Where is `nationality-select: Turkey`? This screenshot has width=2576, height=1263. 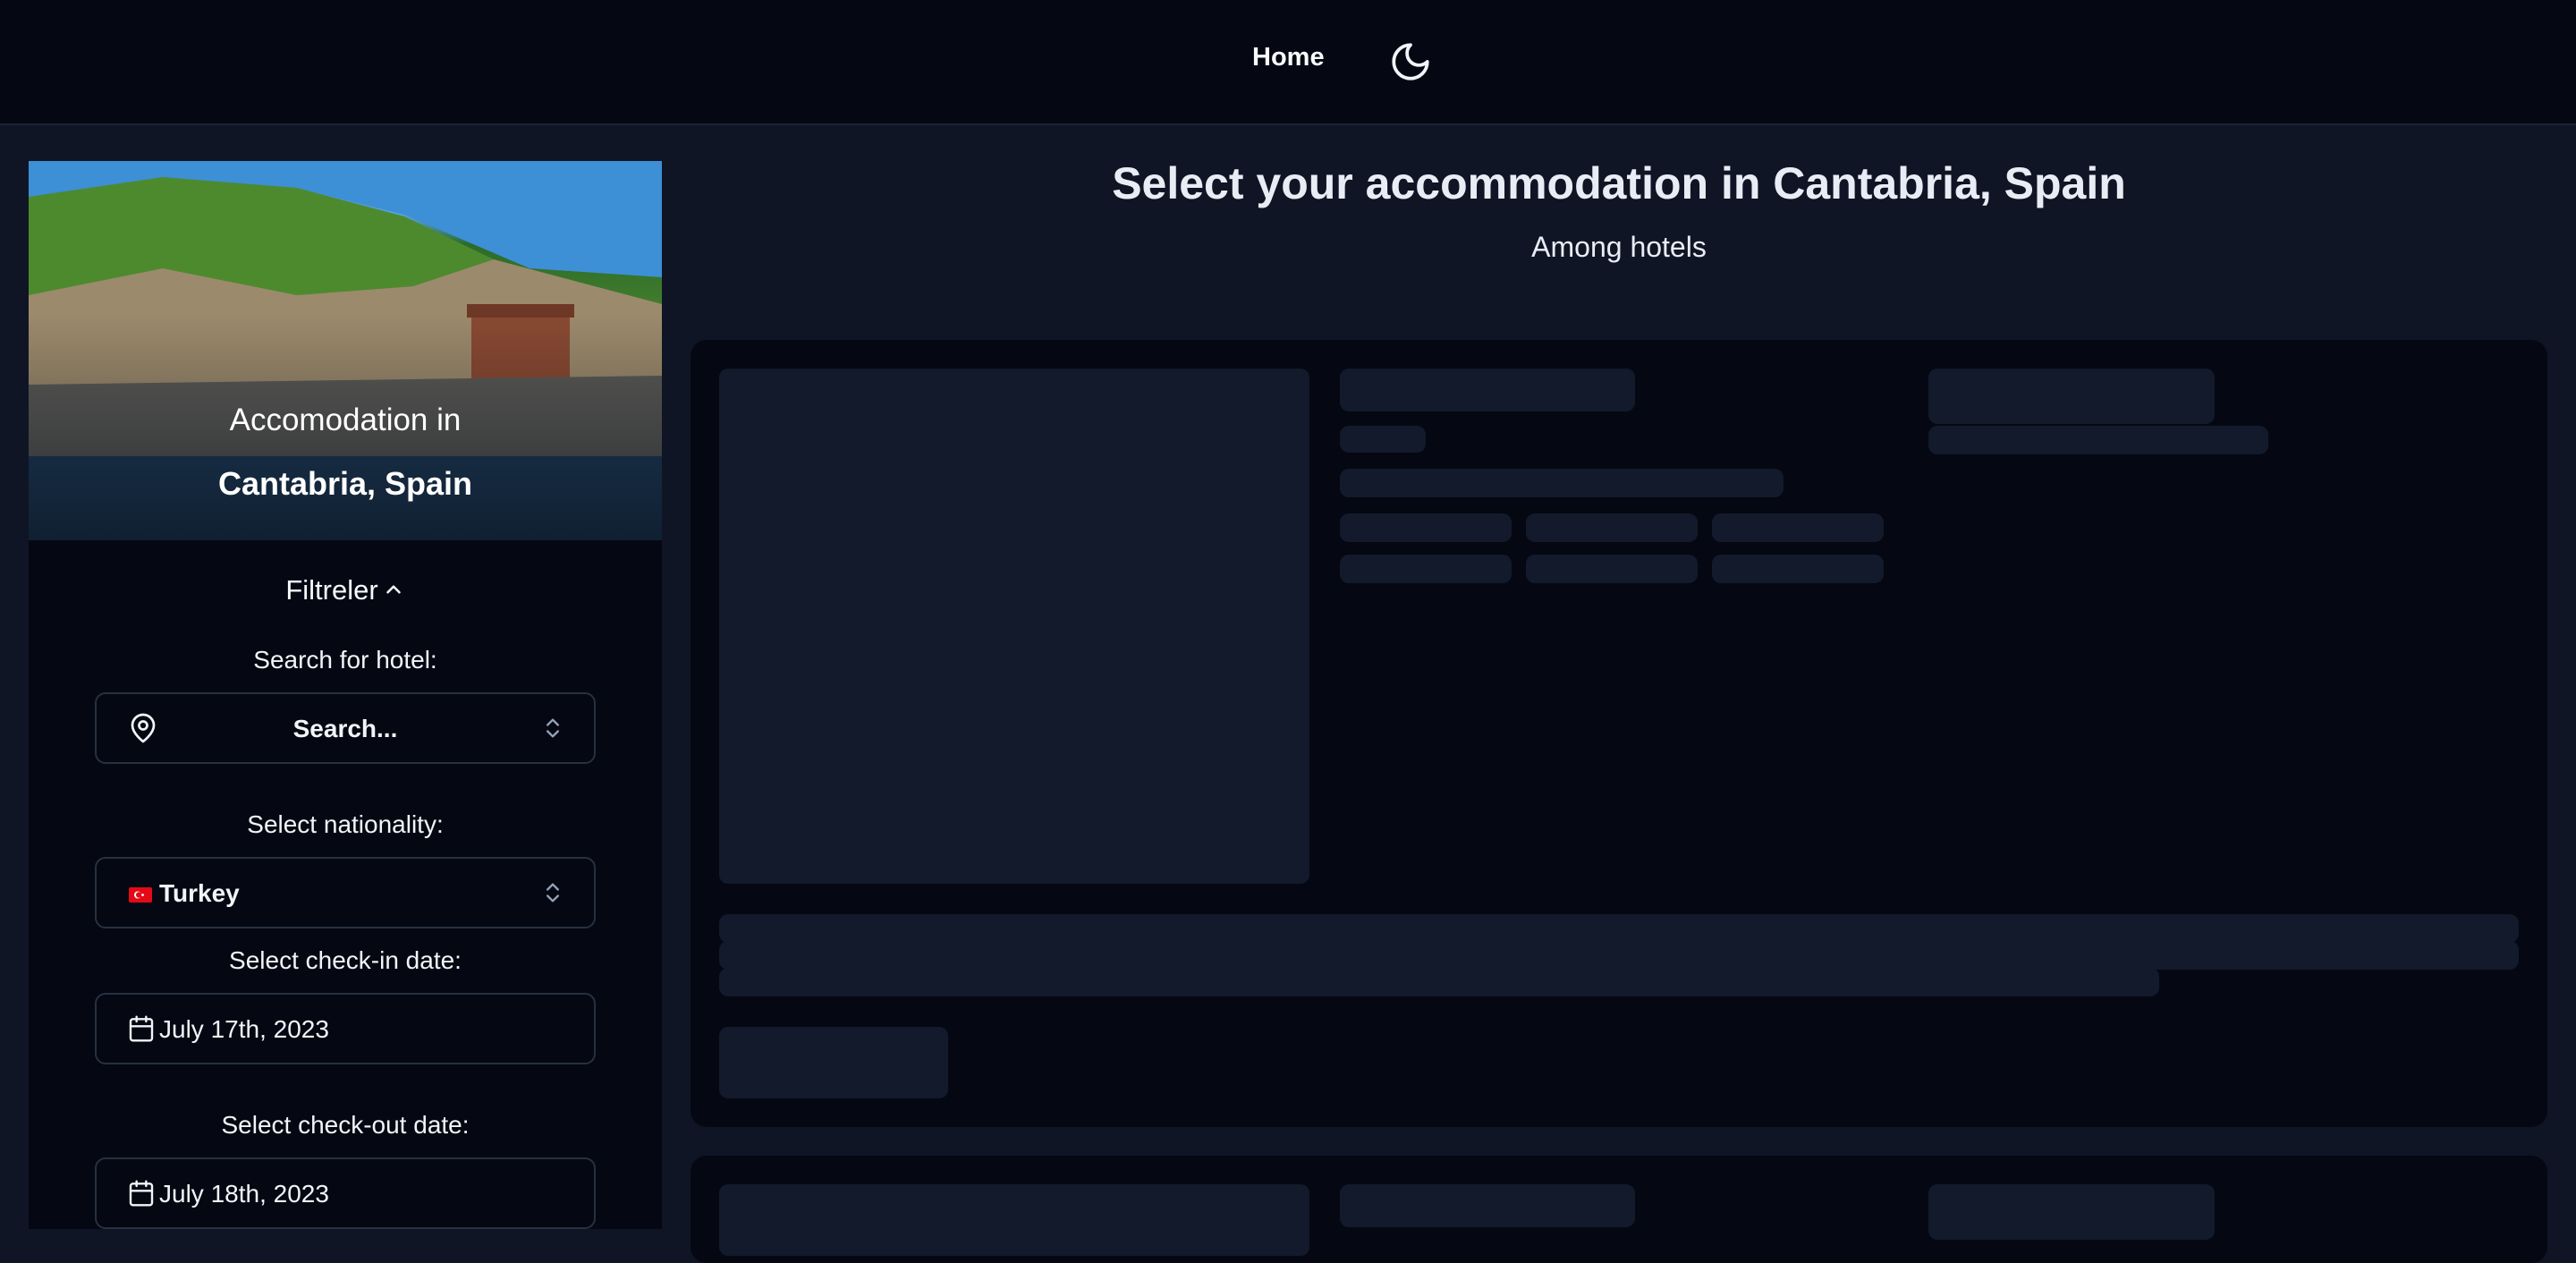
nationality-select: Turkey is located at coordinates (345, 892).